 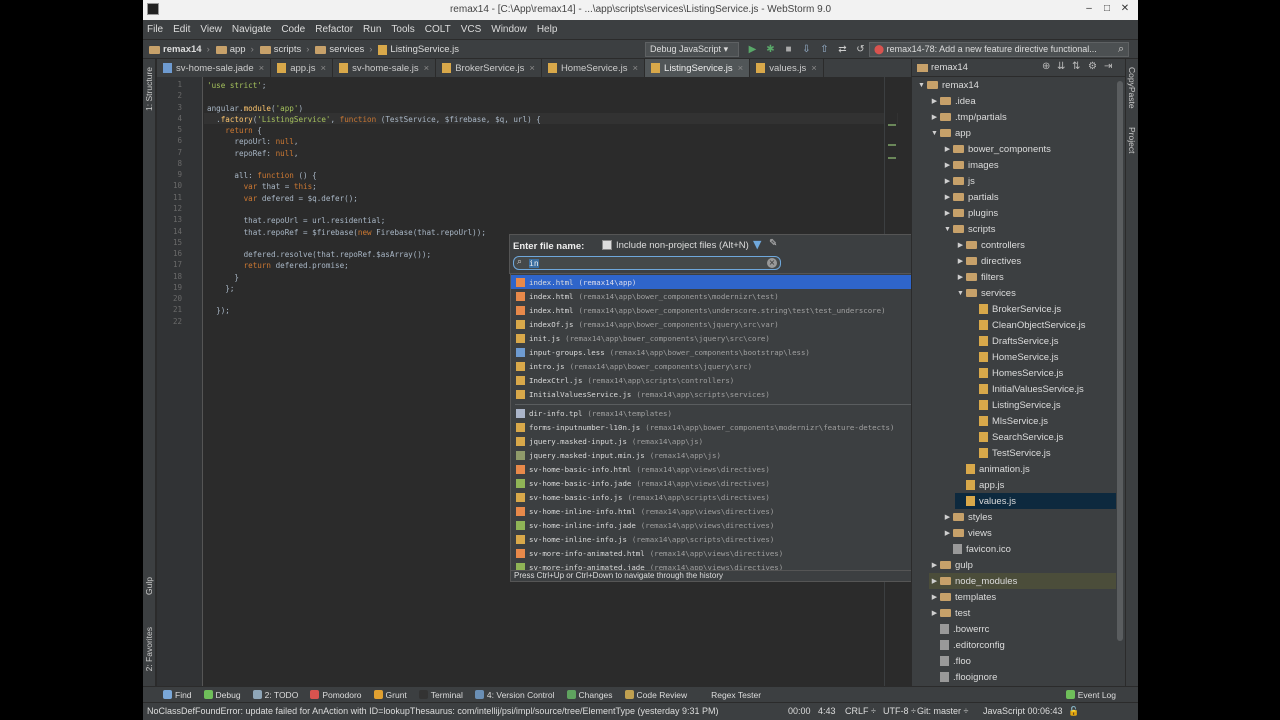 I want to click on pomodoro-timer: 00:00, so click(x=799, y=711).